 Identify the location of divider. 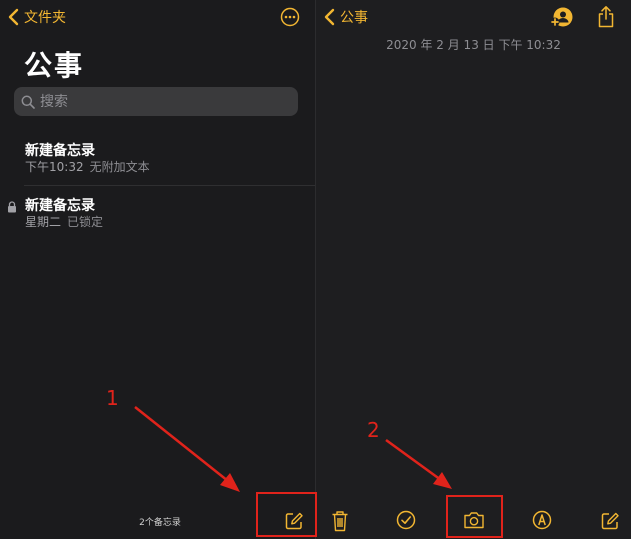
(170, 185).